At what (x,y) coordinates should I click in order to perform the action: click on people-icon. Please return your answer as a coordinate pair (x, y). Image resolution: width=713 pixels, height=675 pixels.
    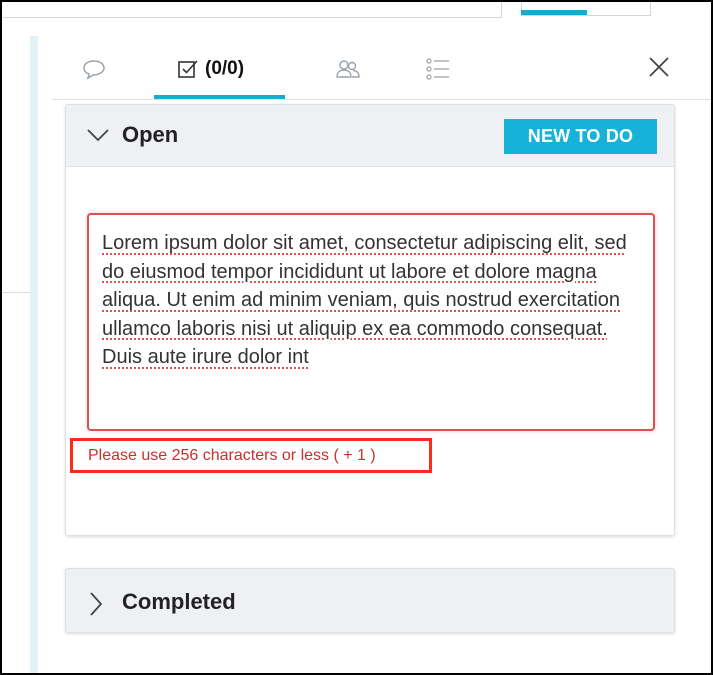
    Looking at the image, I should click on (348, 69).